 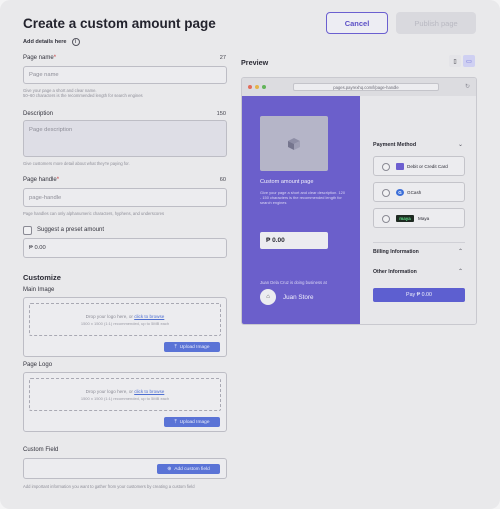 I want to click on payment-option-label: GCash, so click(x=414, y=192).